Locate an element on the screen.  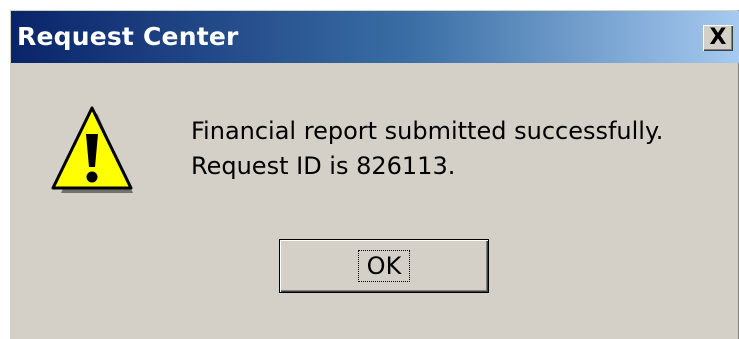
ok-button: OK is located at coordinates (384, 266).